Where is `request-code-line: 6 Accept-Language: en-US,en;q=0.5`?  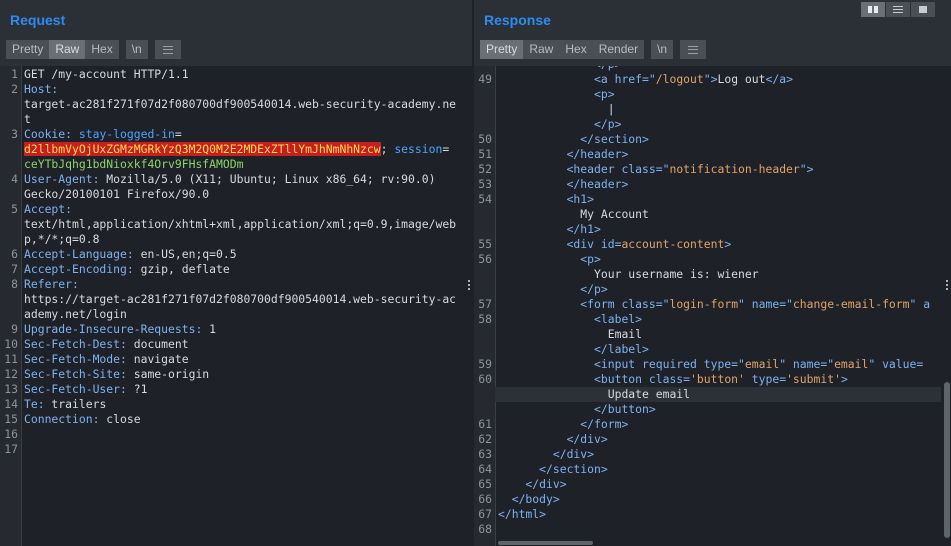
request-code-line: 6 Accept-Language: en-US,en;q=0.5 is located at coordinates (236, 254).